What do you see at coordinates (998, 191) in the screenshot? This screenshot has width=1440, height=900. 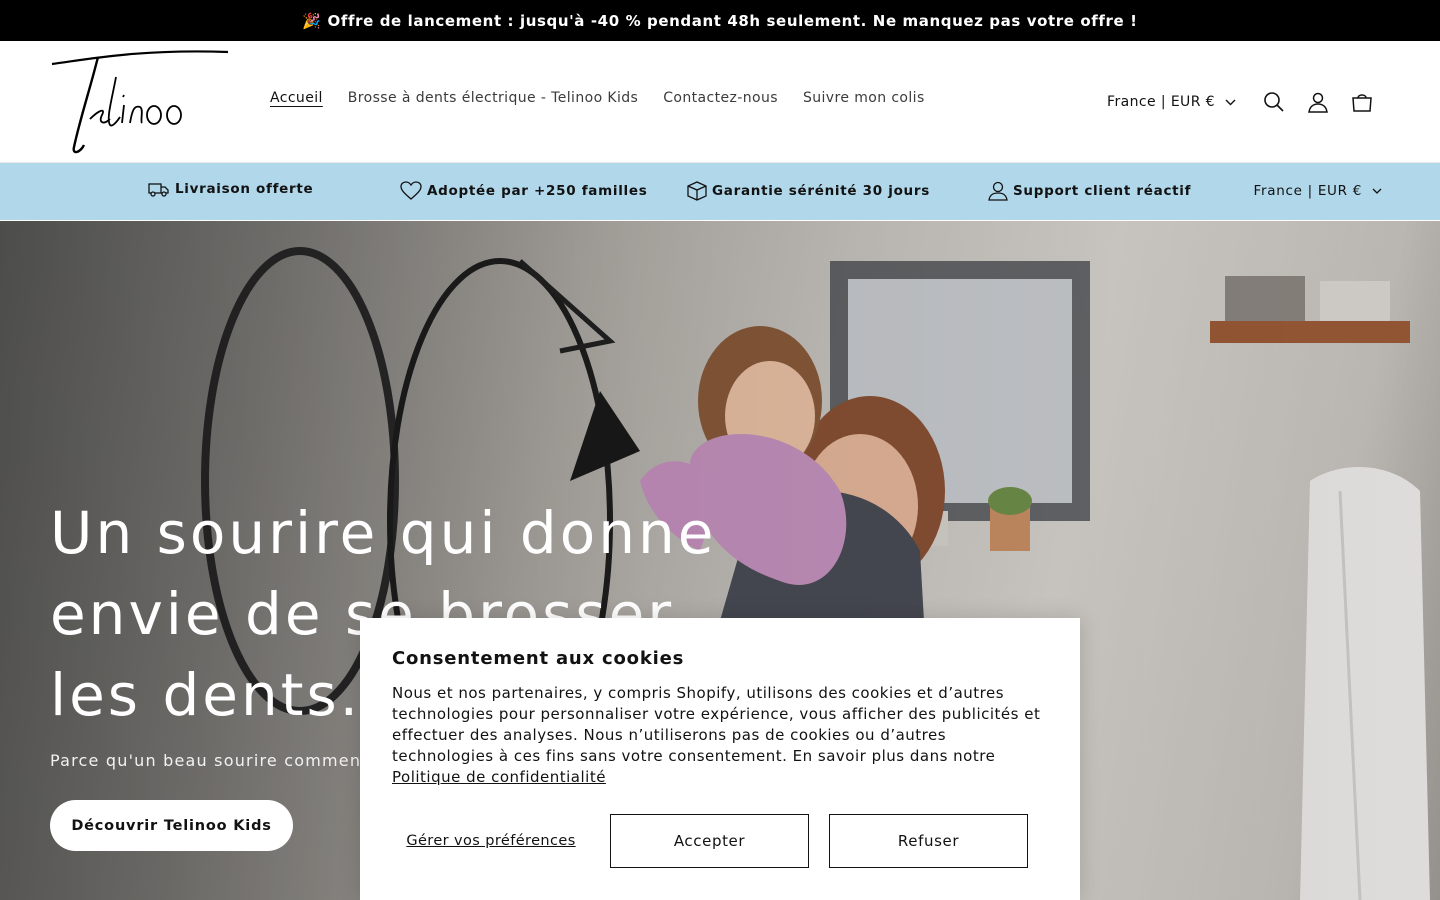 I see `user-icon` at bounding box center [998, 191].